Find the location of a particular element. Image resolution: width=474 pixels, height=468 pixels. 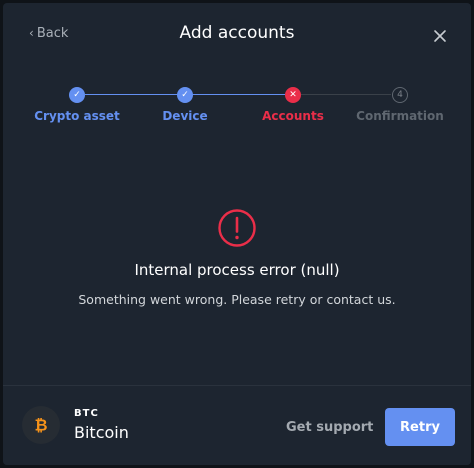

modal-title: Add accounts is located at coordinates (237, 33).